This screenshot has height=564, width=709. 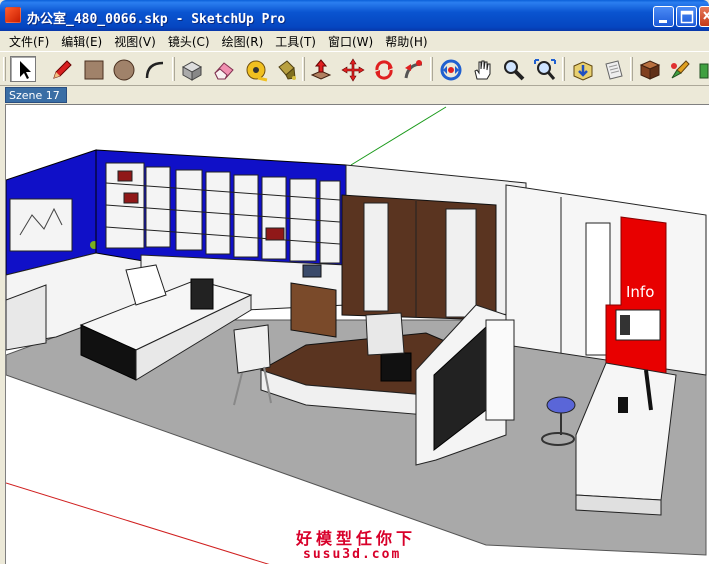 I want to click on stool-seat, so click(x=561, y=405).